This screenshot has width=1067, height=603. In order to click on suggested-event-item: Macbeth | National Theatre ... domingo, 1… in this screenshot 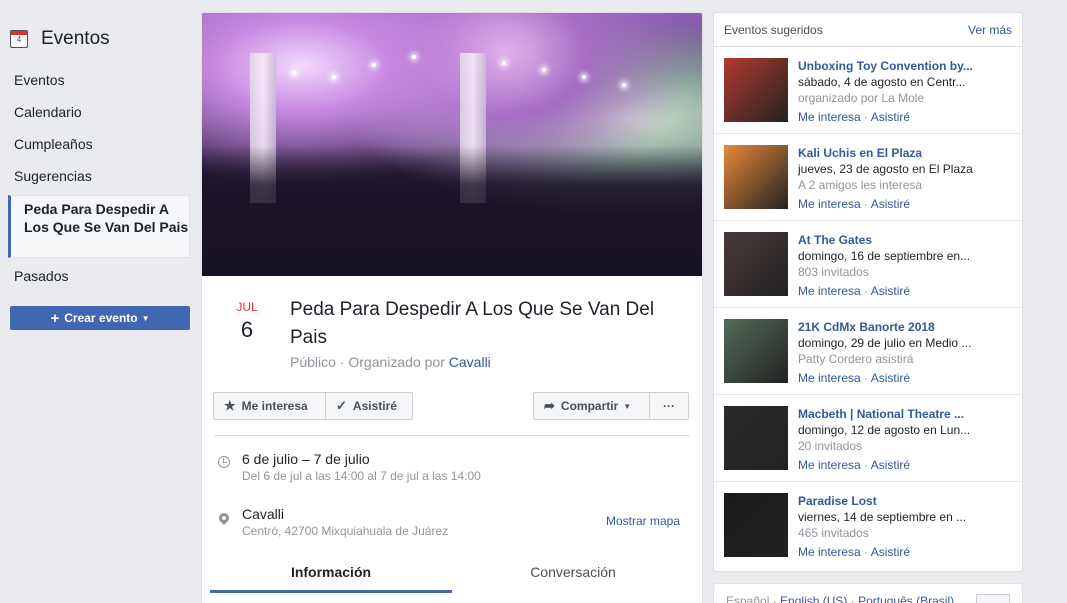, I will do `click(868, 438)`.